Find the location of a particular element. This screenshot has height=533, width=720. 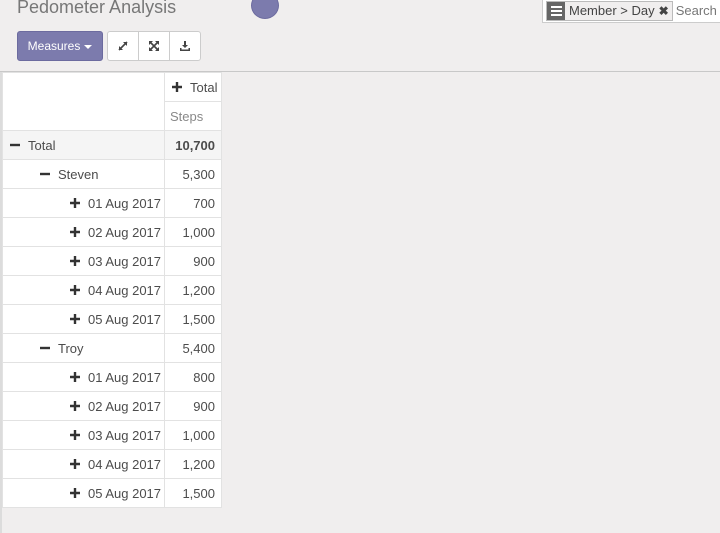

cell-value: 10,700 is located at coordinates (193, 145).